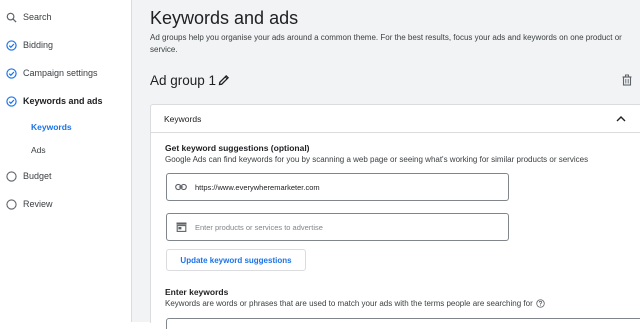 The width and height of the screenshot is (640, 329). Describe the element at coordinates (181, 187) in the screenshot. I see `link-icon` at that location.